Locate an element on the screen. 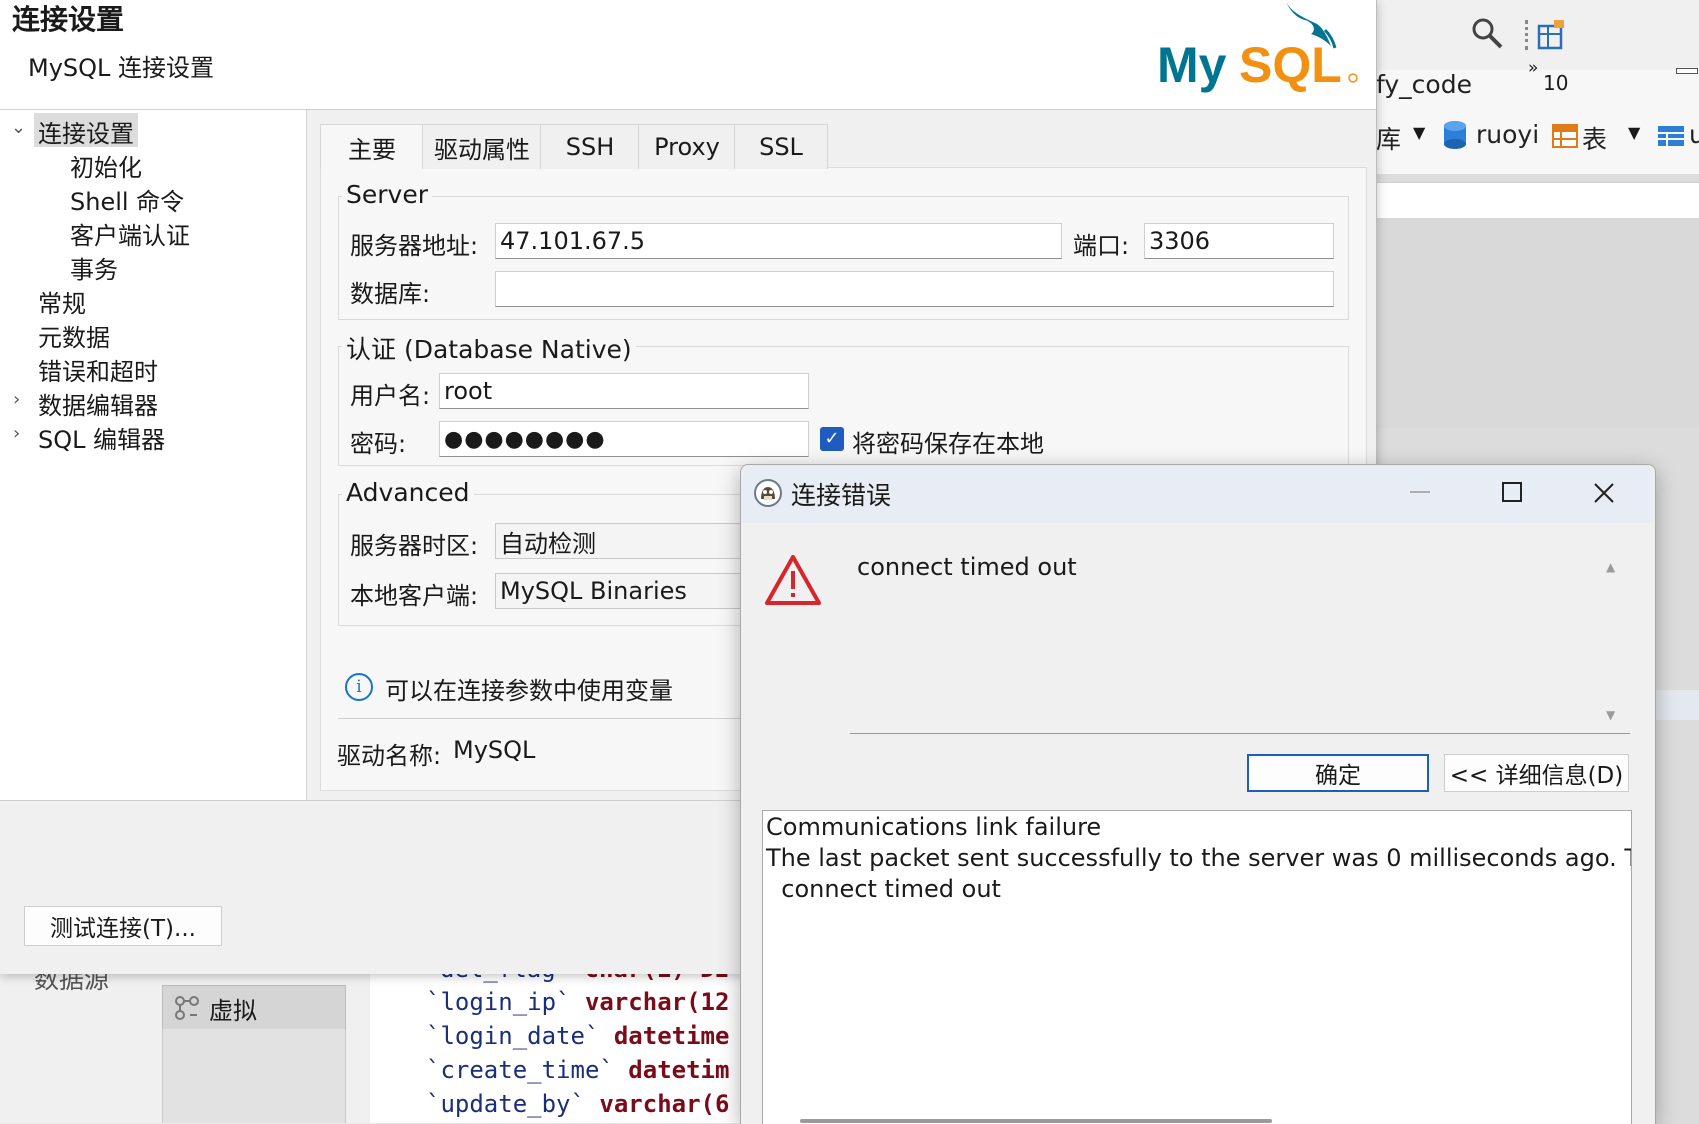 The image size is (1699, 1124). nav-item-shell-commands: Shell 命令 is located at coordinates (127, 199).